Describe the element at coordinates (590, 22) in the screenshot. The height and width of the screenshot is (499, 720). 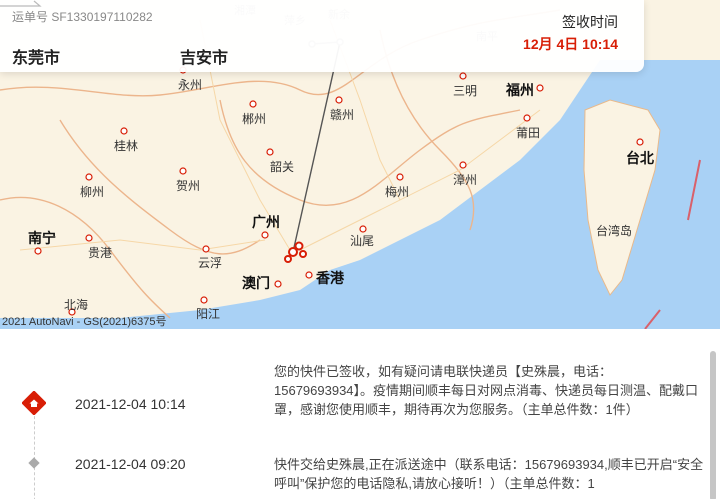
I see `sign-time-label: 签收时间` at that location.